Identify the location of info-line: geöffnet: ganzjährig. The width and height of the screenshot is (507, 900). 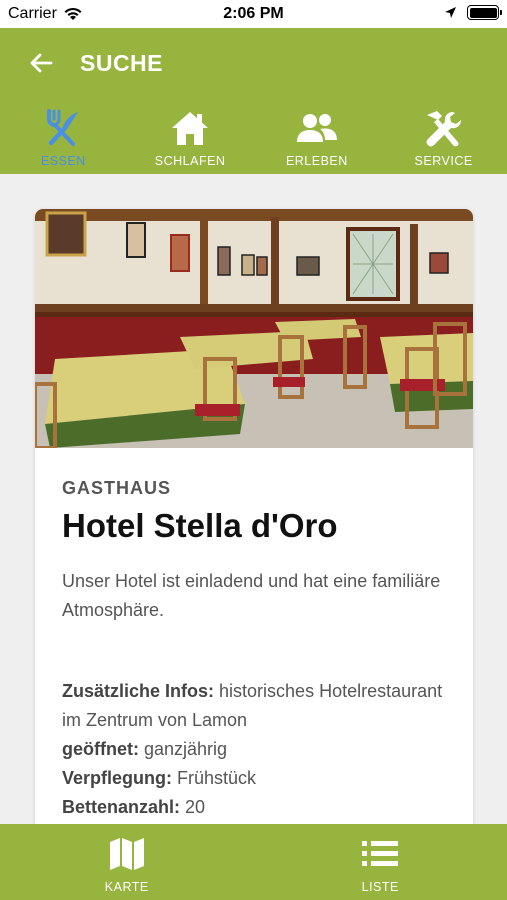
(254, 749).